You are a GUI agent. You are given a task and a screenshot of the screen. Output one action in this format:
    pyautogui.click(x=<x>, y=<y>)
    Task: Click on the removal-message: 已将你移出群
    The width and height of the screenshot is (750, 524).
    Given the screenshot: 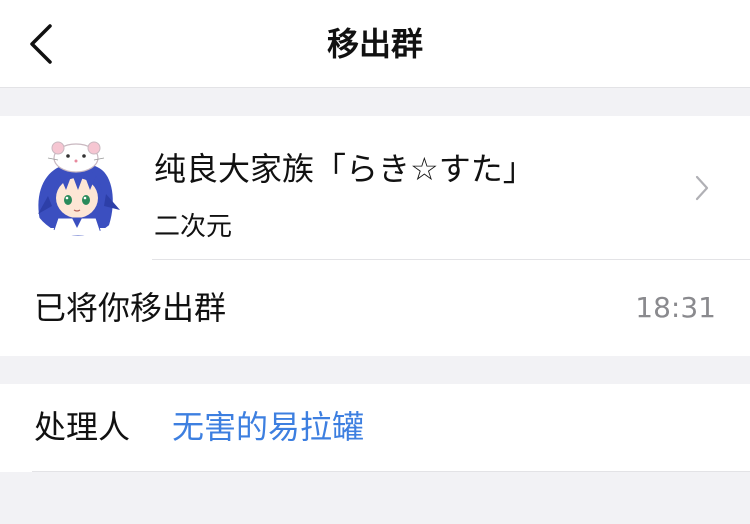 What is the action you would take?
    pyautogui.click(x=130, y=308)
    